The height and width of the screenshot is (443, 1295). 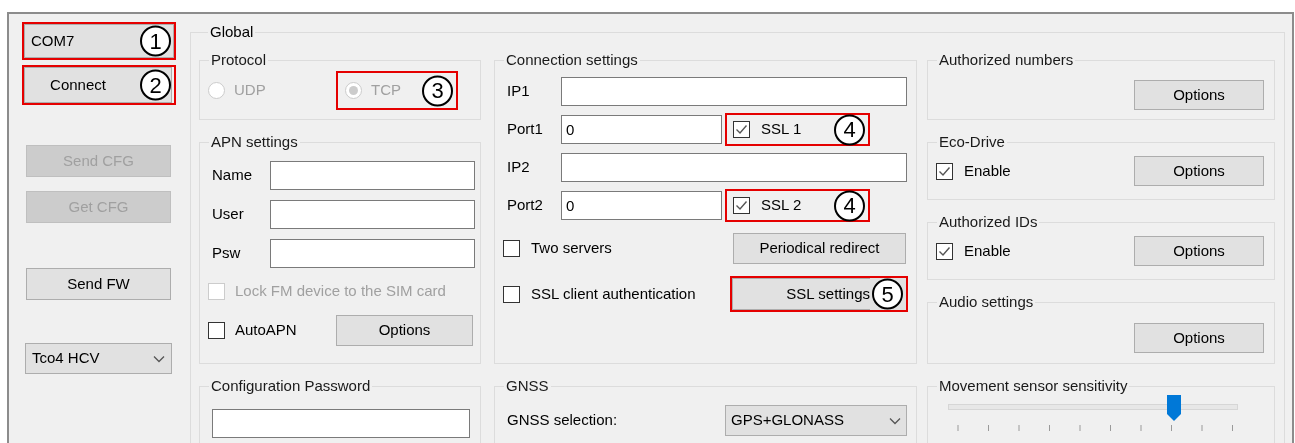 What do you see at coordinates (266, 329) in the screenshot?
I see `checkbox-label: AutoAPN` at bounding box center [266, 329].